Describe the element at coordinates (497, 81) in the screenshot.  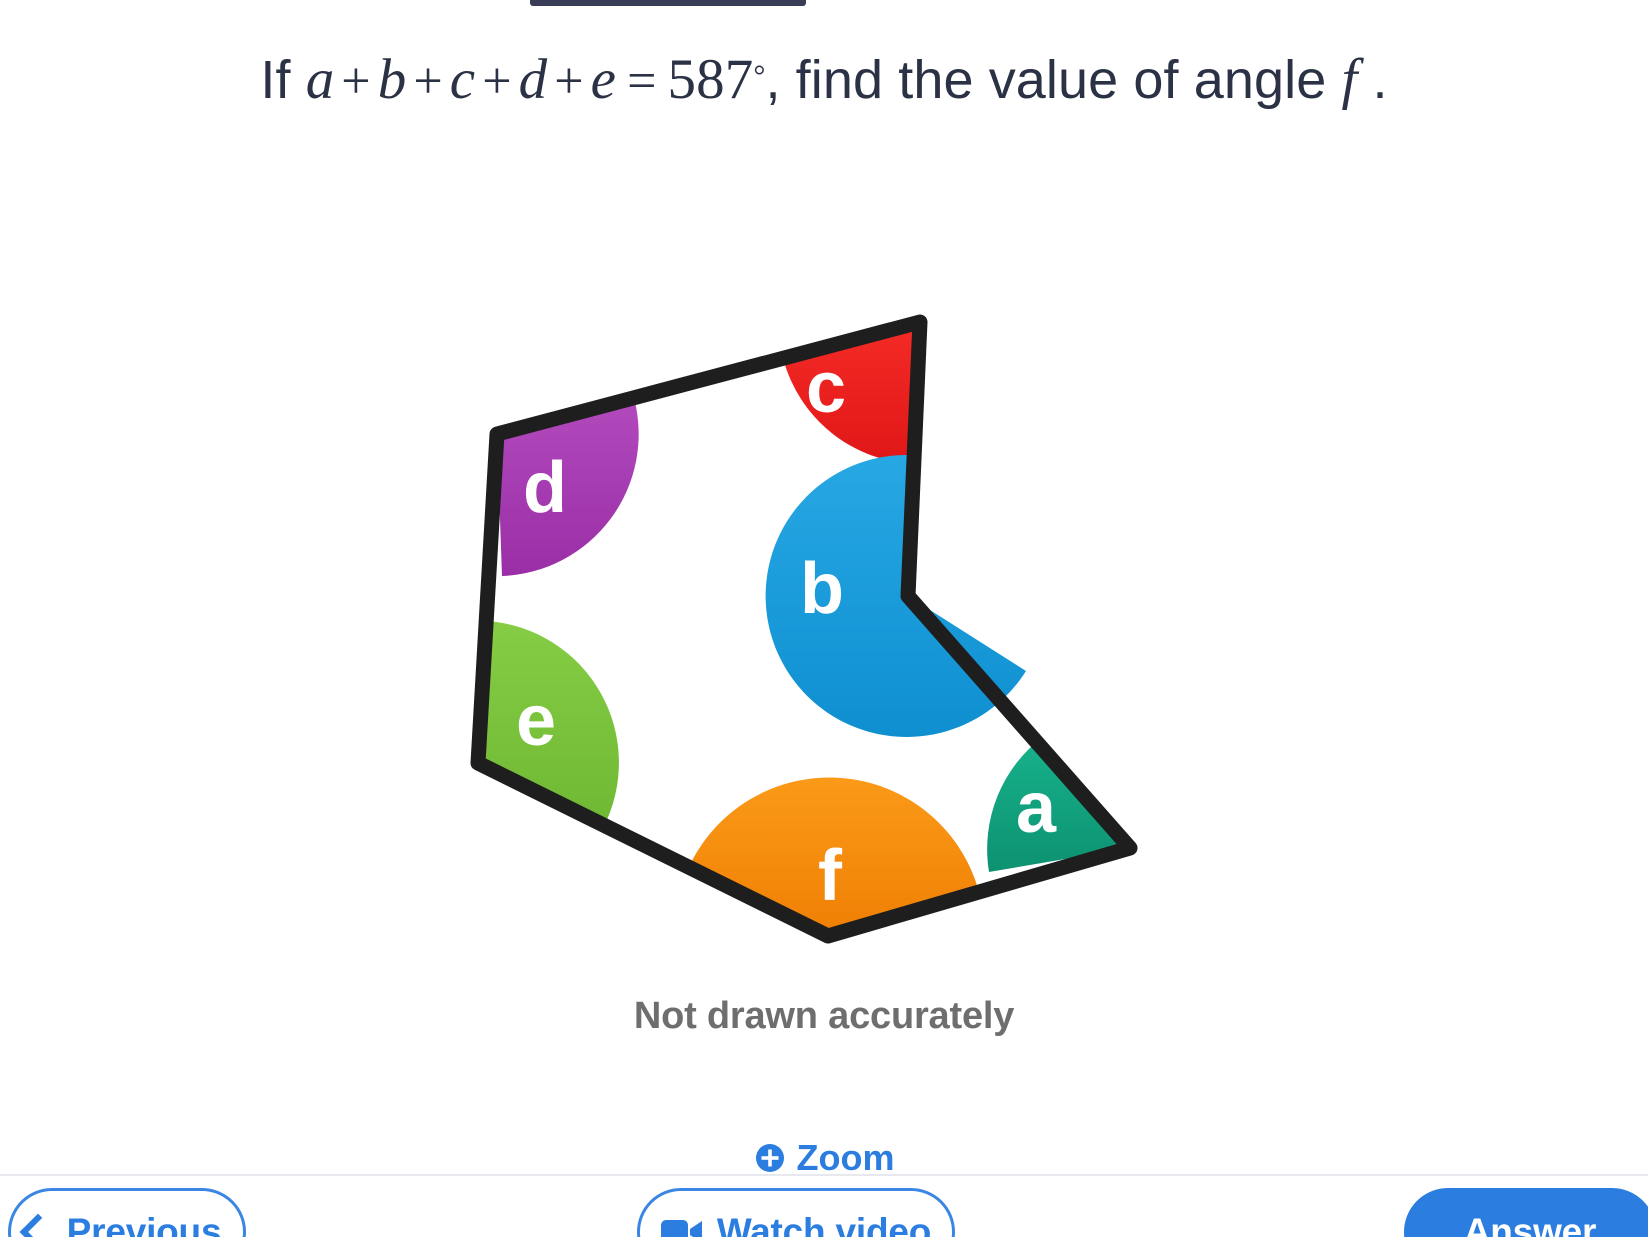
I see `operator-3: +` at that location.